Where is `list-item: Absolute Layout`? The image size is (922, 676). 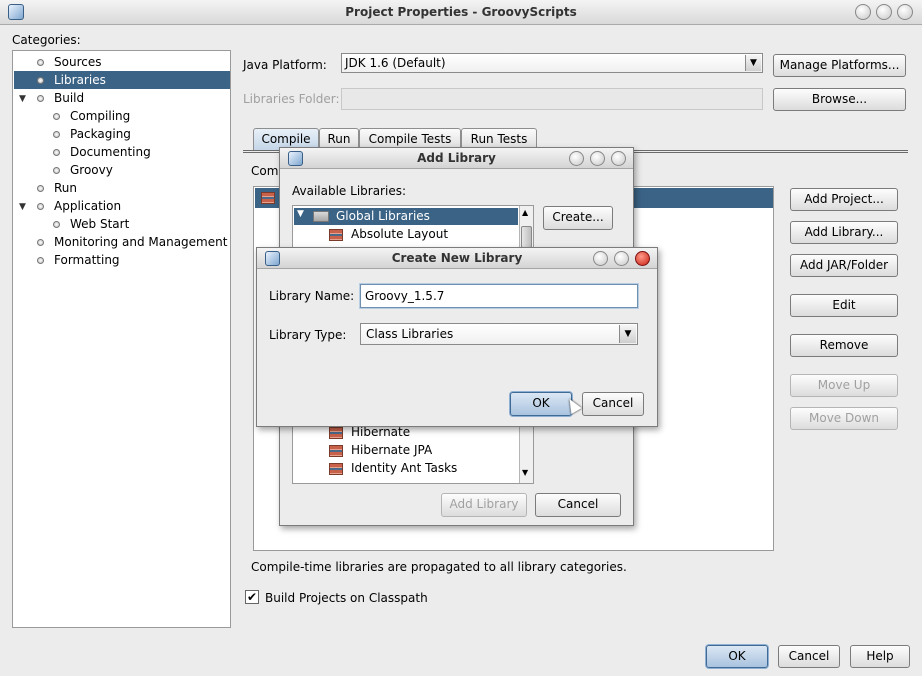 list-item: Absolute Layout is located at coordinates (388, 234).